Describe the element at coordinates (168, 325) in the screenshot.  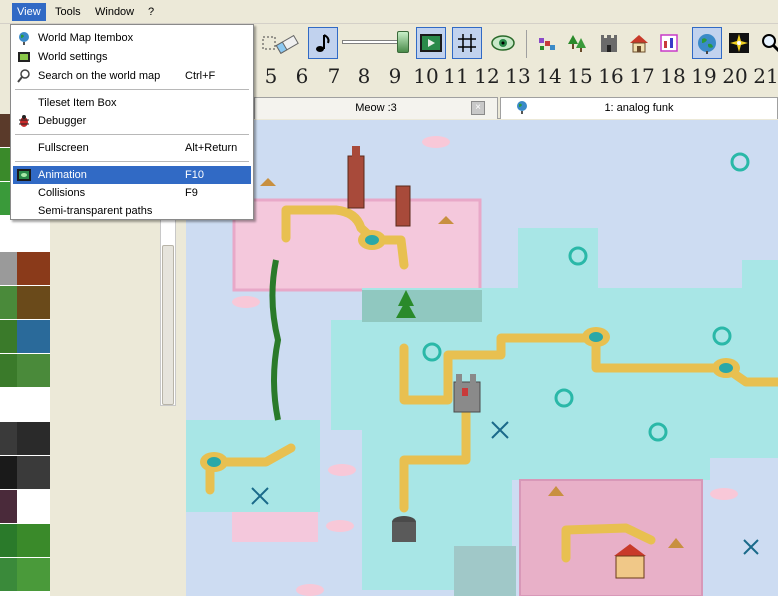
I see `scrollbar-thumb` at that location.